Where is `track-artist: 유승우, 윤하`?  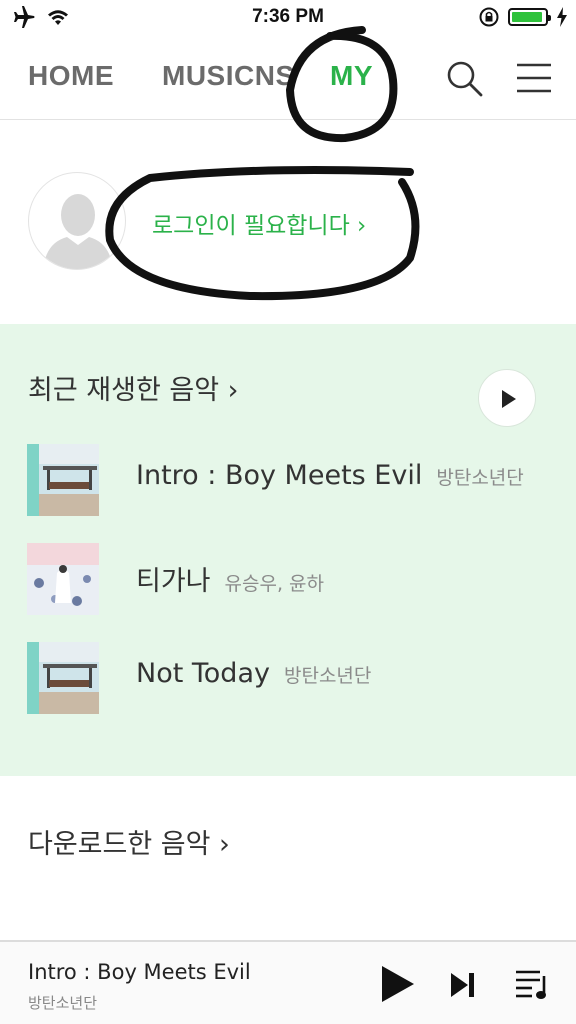 track-artist: 유승우, 윤하 is located at coordinates (274, 584).